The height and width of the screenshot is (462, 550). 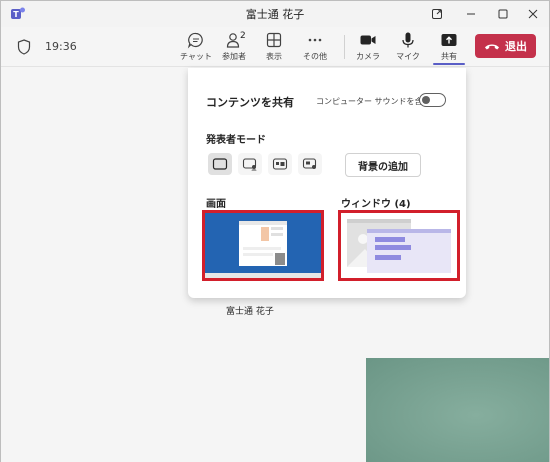 I want to click on minimize-icon, so click(x=471, y=14).